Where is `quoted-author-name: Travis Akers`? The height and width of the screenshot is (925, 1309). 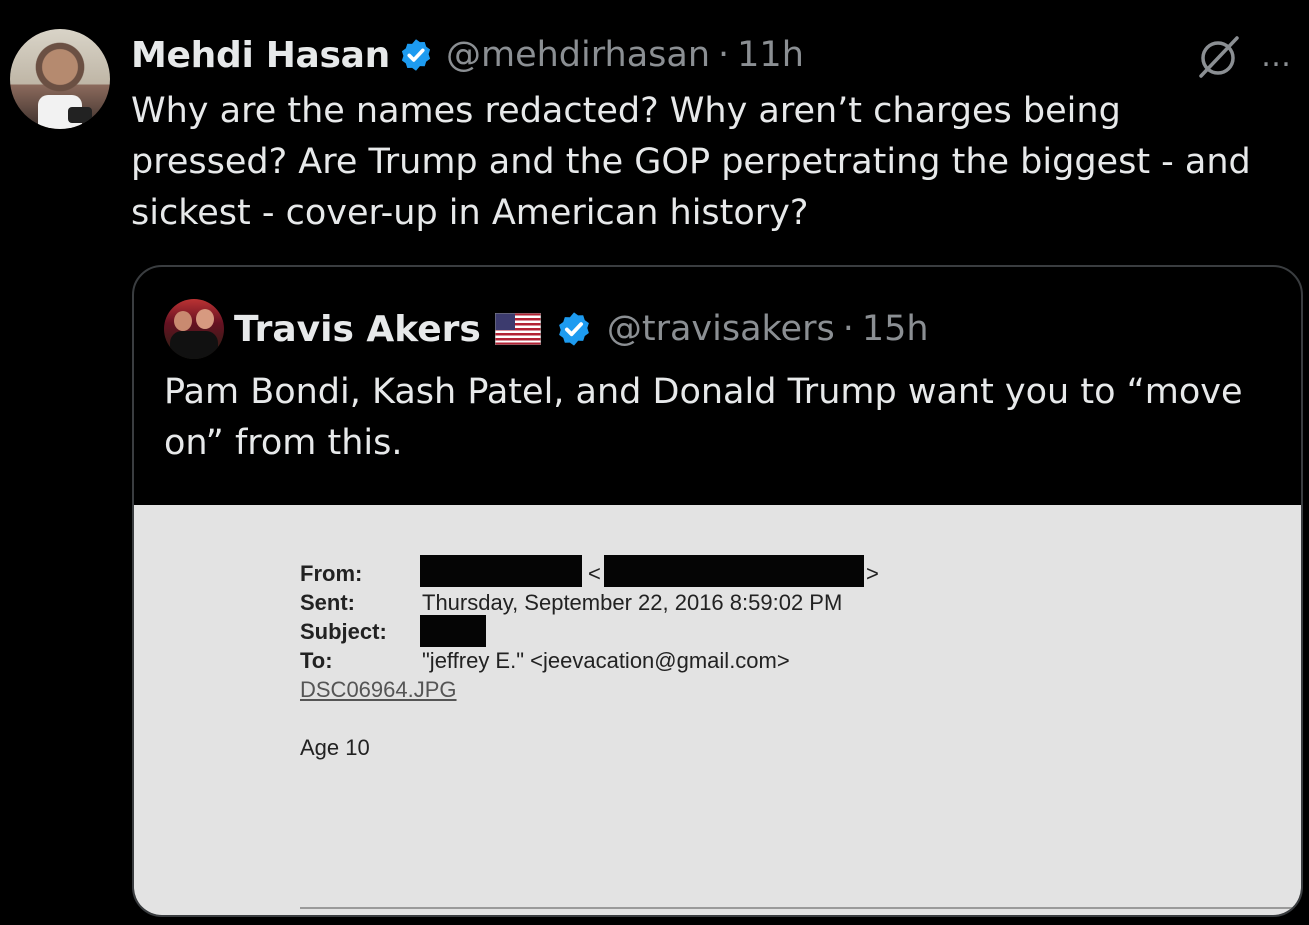
quoted-author-name: Travis Akers is located at coordinates (357, 329).